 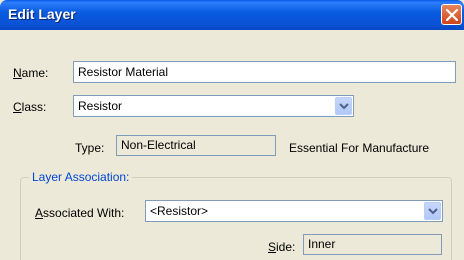 I want to click on type-field: Non-Electrical, so click(x=196, y=145).